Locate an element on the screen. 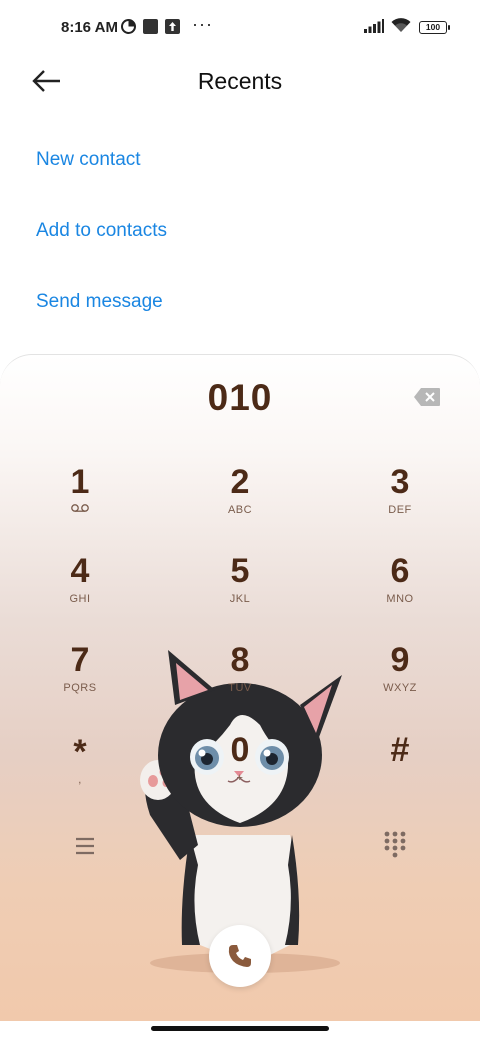 This screenshot has height=1040, width=480. dial-key-7: 7 PQRS is located at coordinates (80, 679).